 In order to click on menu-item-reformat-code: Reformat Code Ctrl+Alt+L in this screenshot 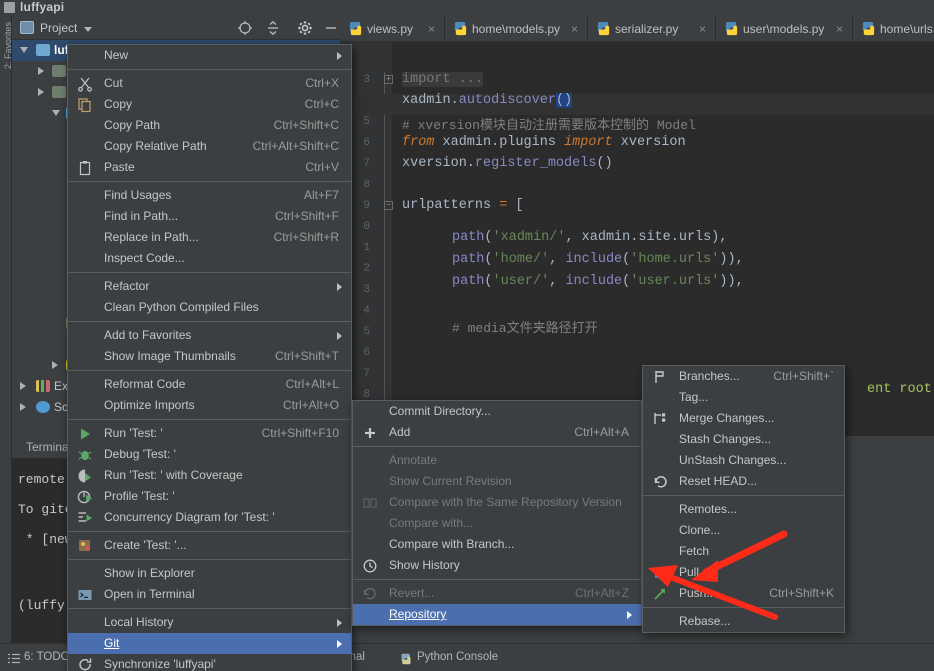, I will do `click(209, 384)`.